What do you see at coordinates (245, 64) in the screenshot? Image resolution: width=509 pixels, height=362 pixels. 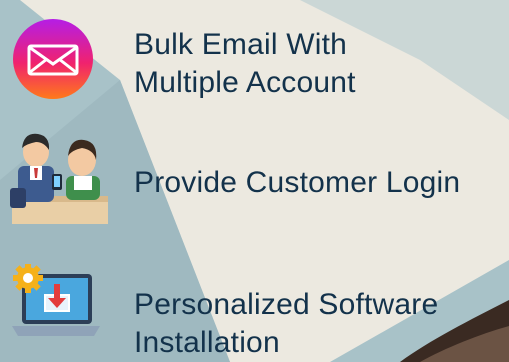 I see `feature-email: Bulk Email With Multiple Account` at bounding box center [245, 64].